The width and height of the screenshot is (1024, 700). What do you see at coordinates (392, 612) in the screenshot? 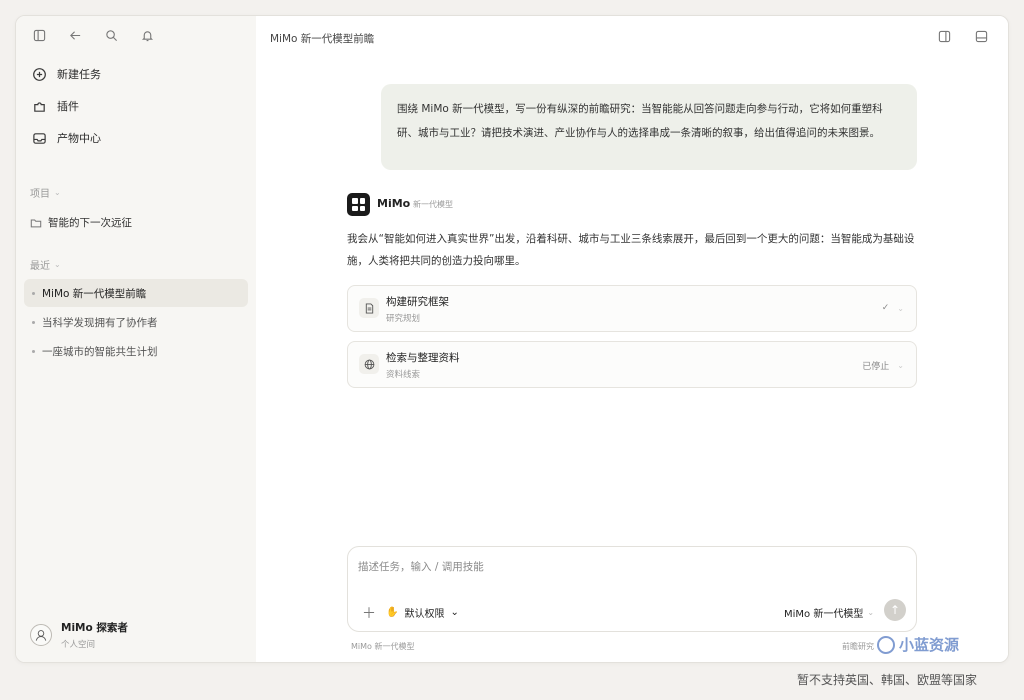
I see `hand-icon: ✋` at bounding box center [392, 612].